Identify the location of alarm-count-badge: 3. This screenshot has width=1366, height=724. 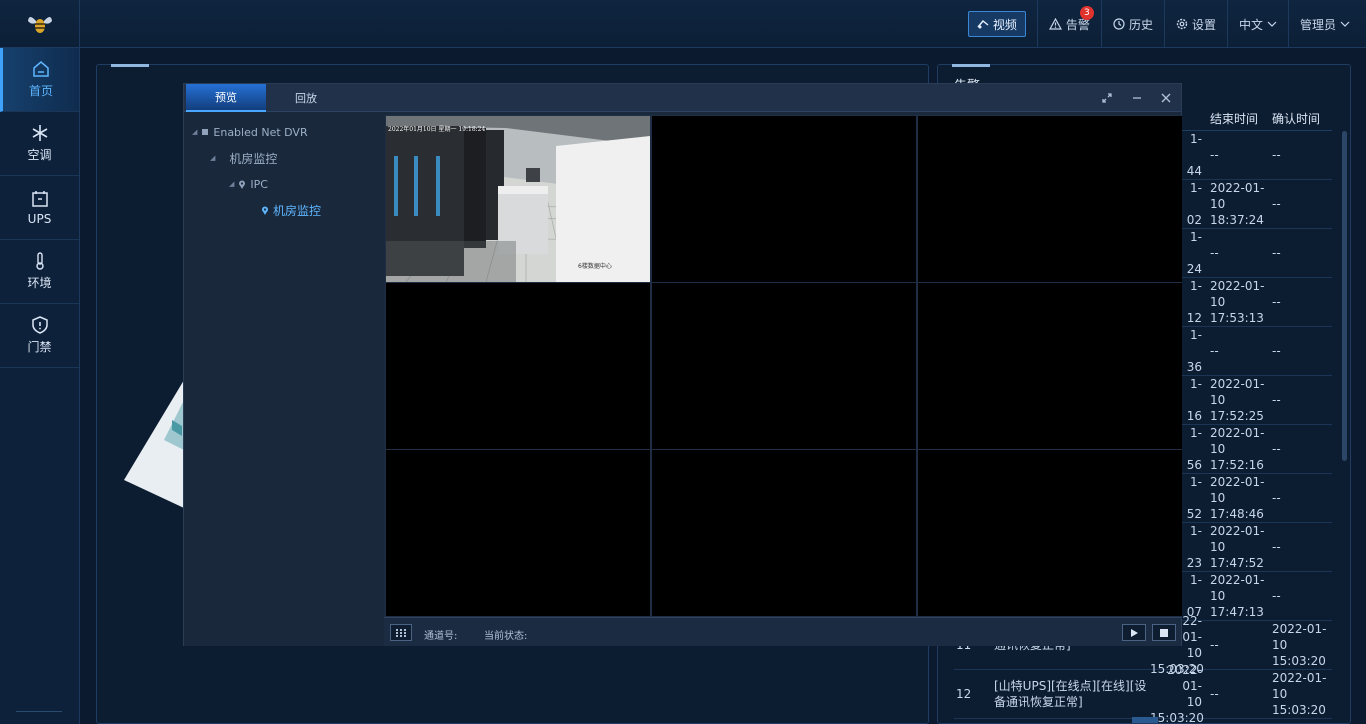
(1086, 13).